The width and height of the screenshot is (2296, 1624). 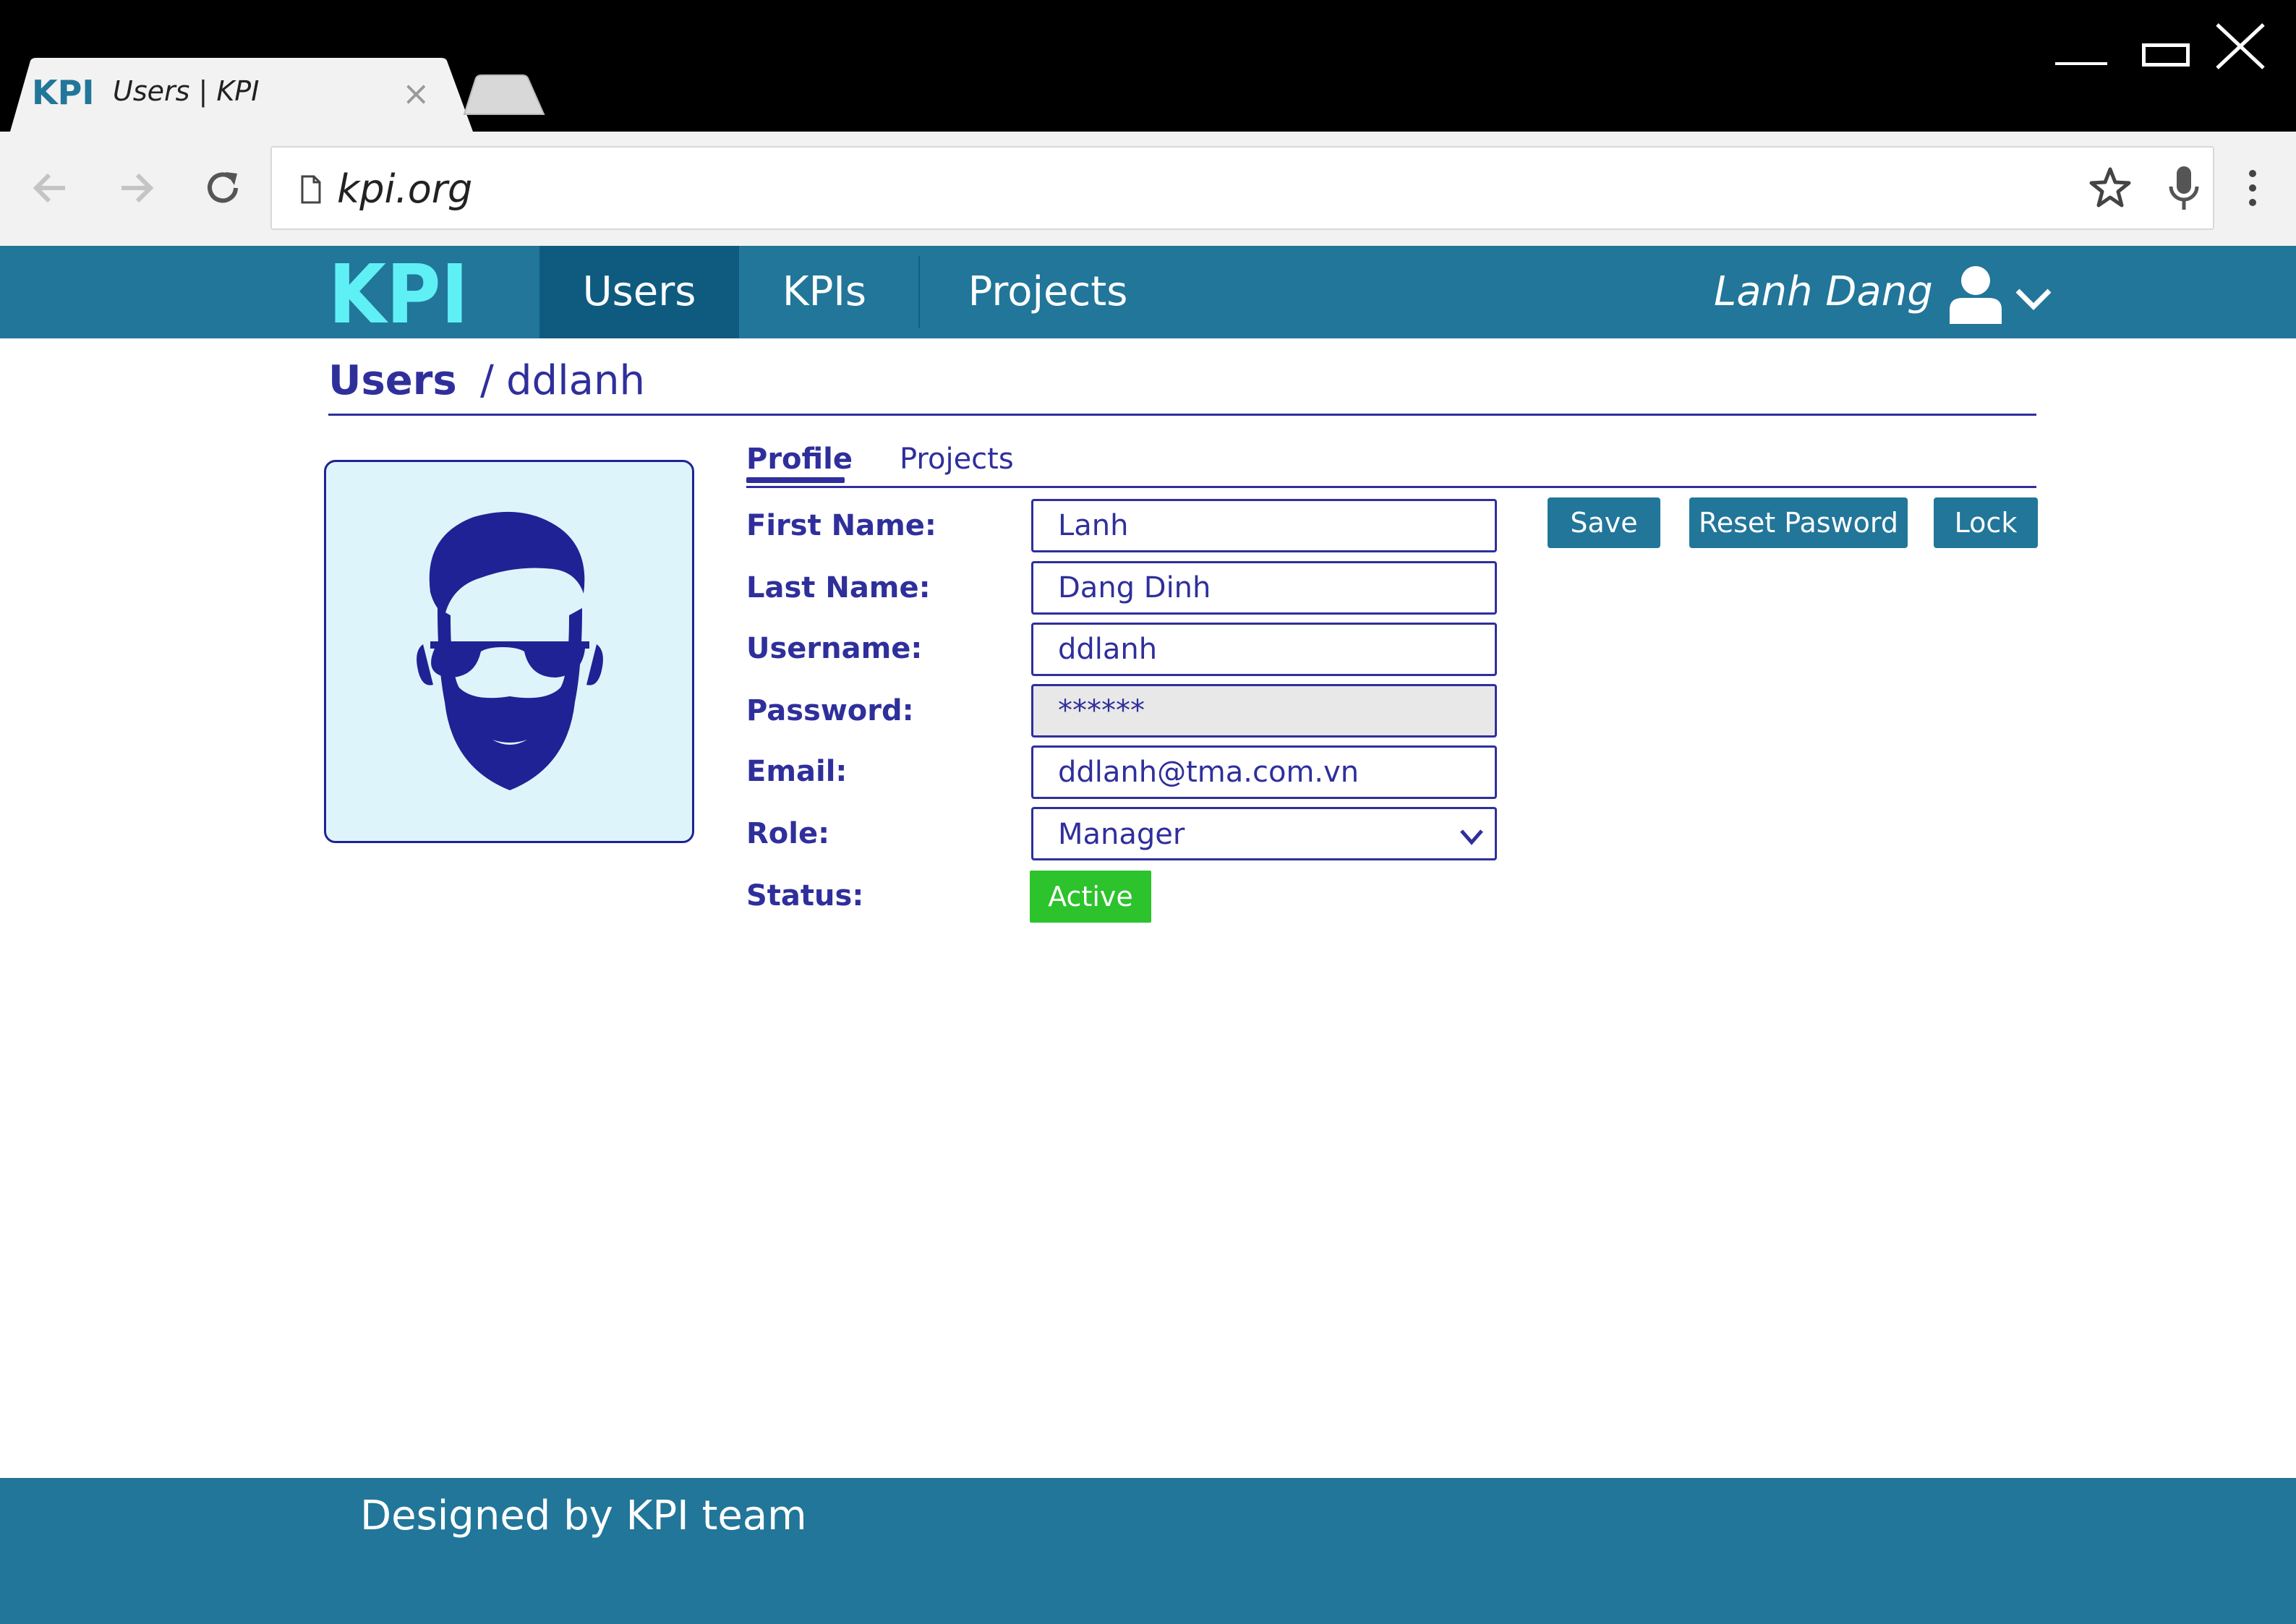 What do you see at coordinates (1182, 415) in the screenshot?
I see `breadcrumb-divider` at bounding box center [1182, 415].